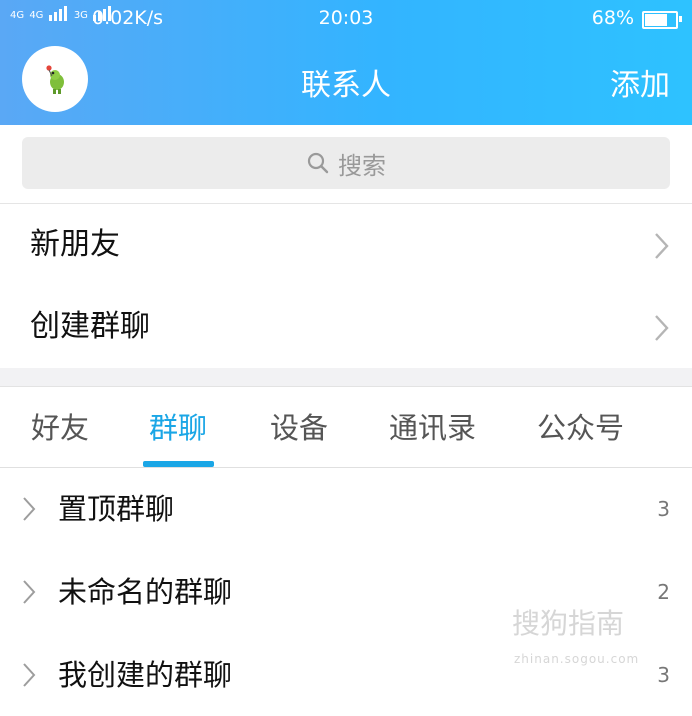 This screenshot has height=716, width=692. What do you see at coordinates (116, 509) in the screenshot?
I see `group-category-name: 置顶群聊` at bounding box center [116, 509].